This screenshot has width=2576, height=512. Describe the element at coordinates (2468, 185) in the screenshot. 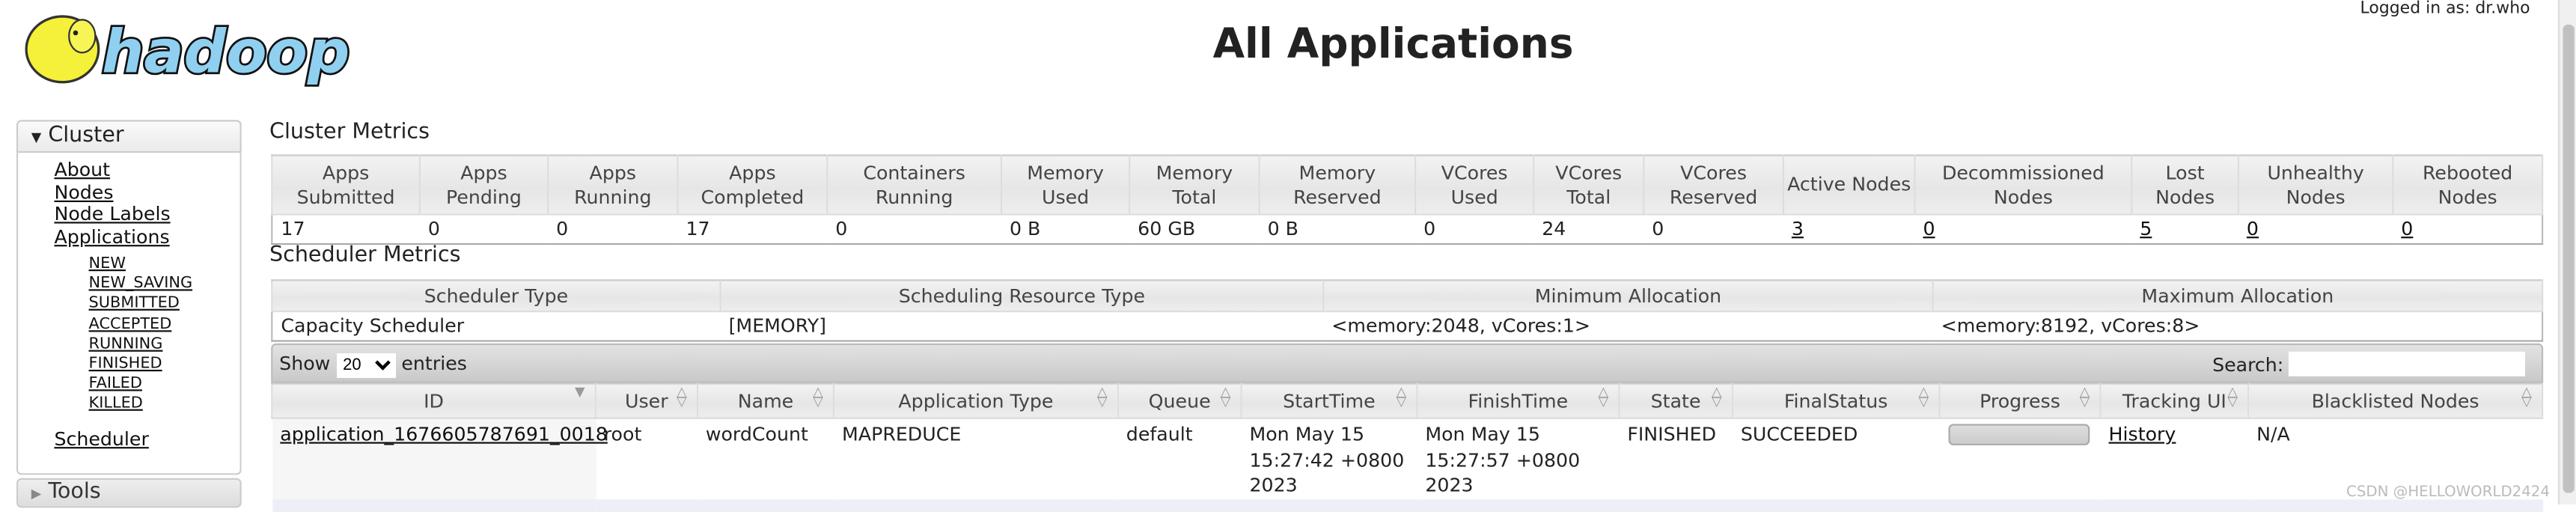

I see `header-rebooted-nodes: Rebooted Nodes` at that location.